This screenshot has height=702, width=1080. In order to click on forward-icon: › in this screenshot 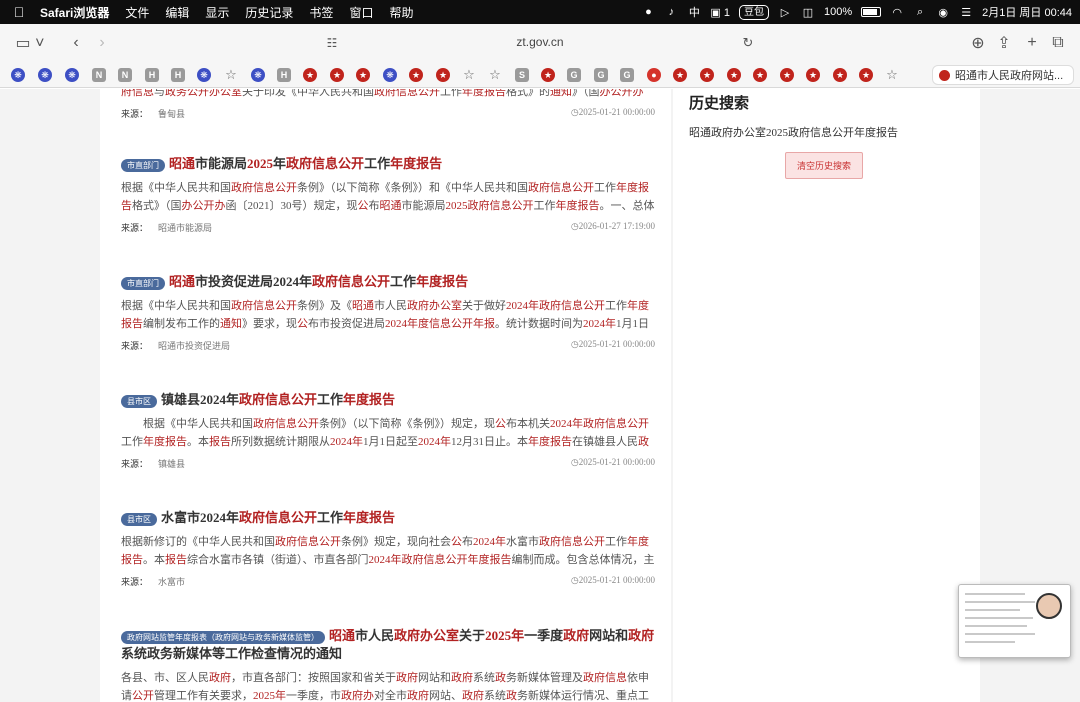, I will do `click(102, 43)`.